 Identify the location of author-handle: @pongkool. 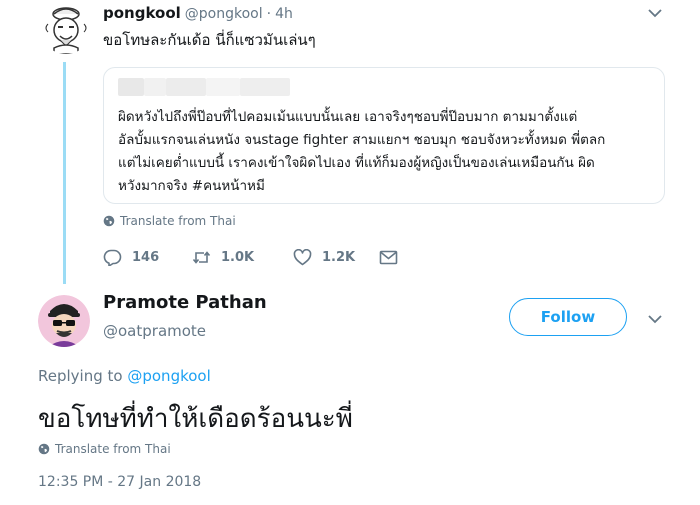
(224, 14).